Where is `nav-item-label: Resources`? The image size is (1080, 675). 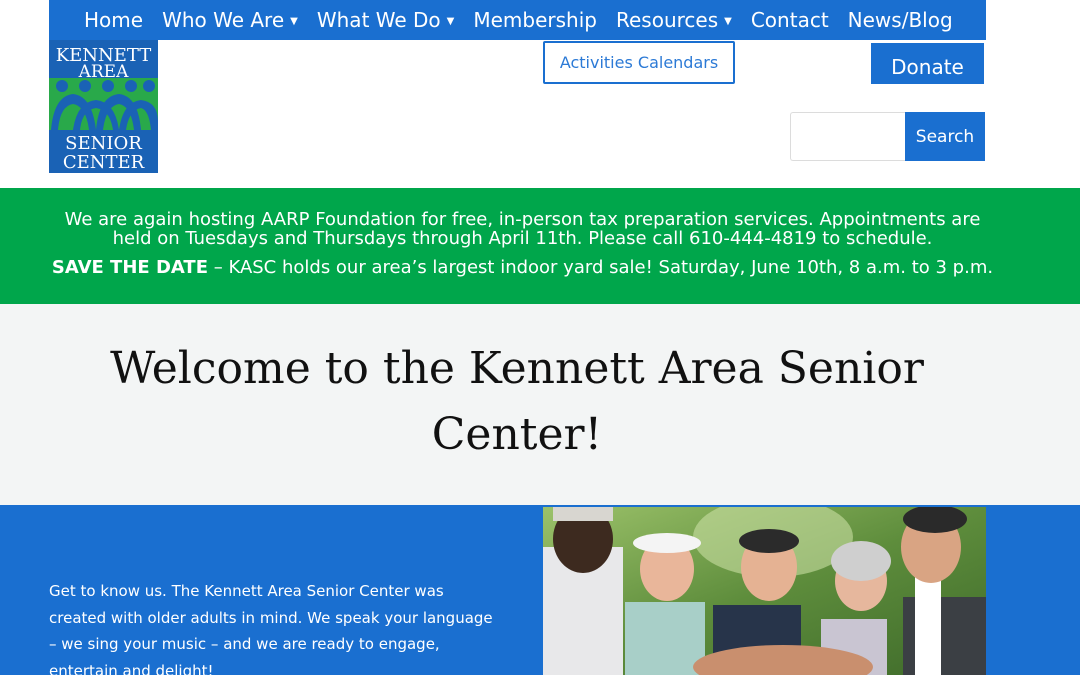
nav-item-label: Resources is located at coordinates (667, 20).